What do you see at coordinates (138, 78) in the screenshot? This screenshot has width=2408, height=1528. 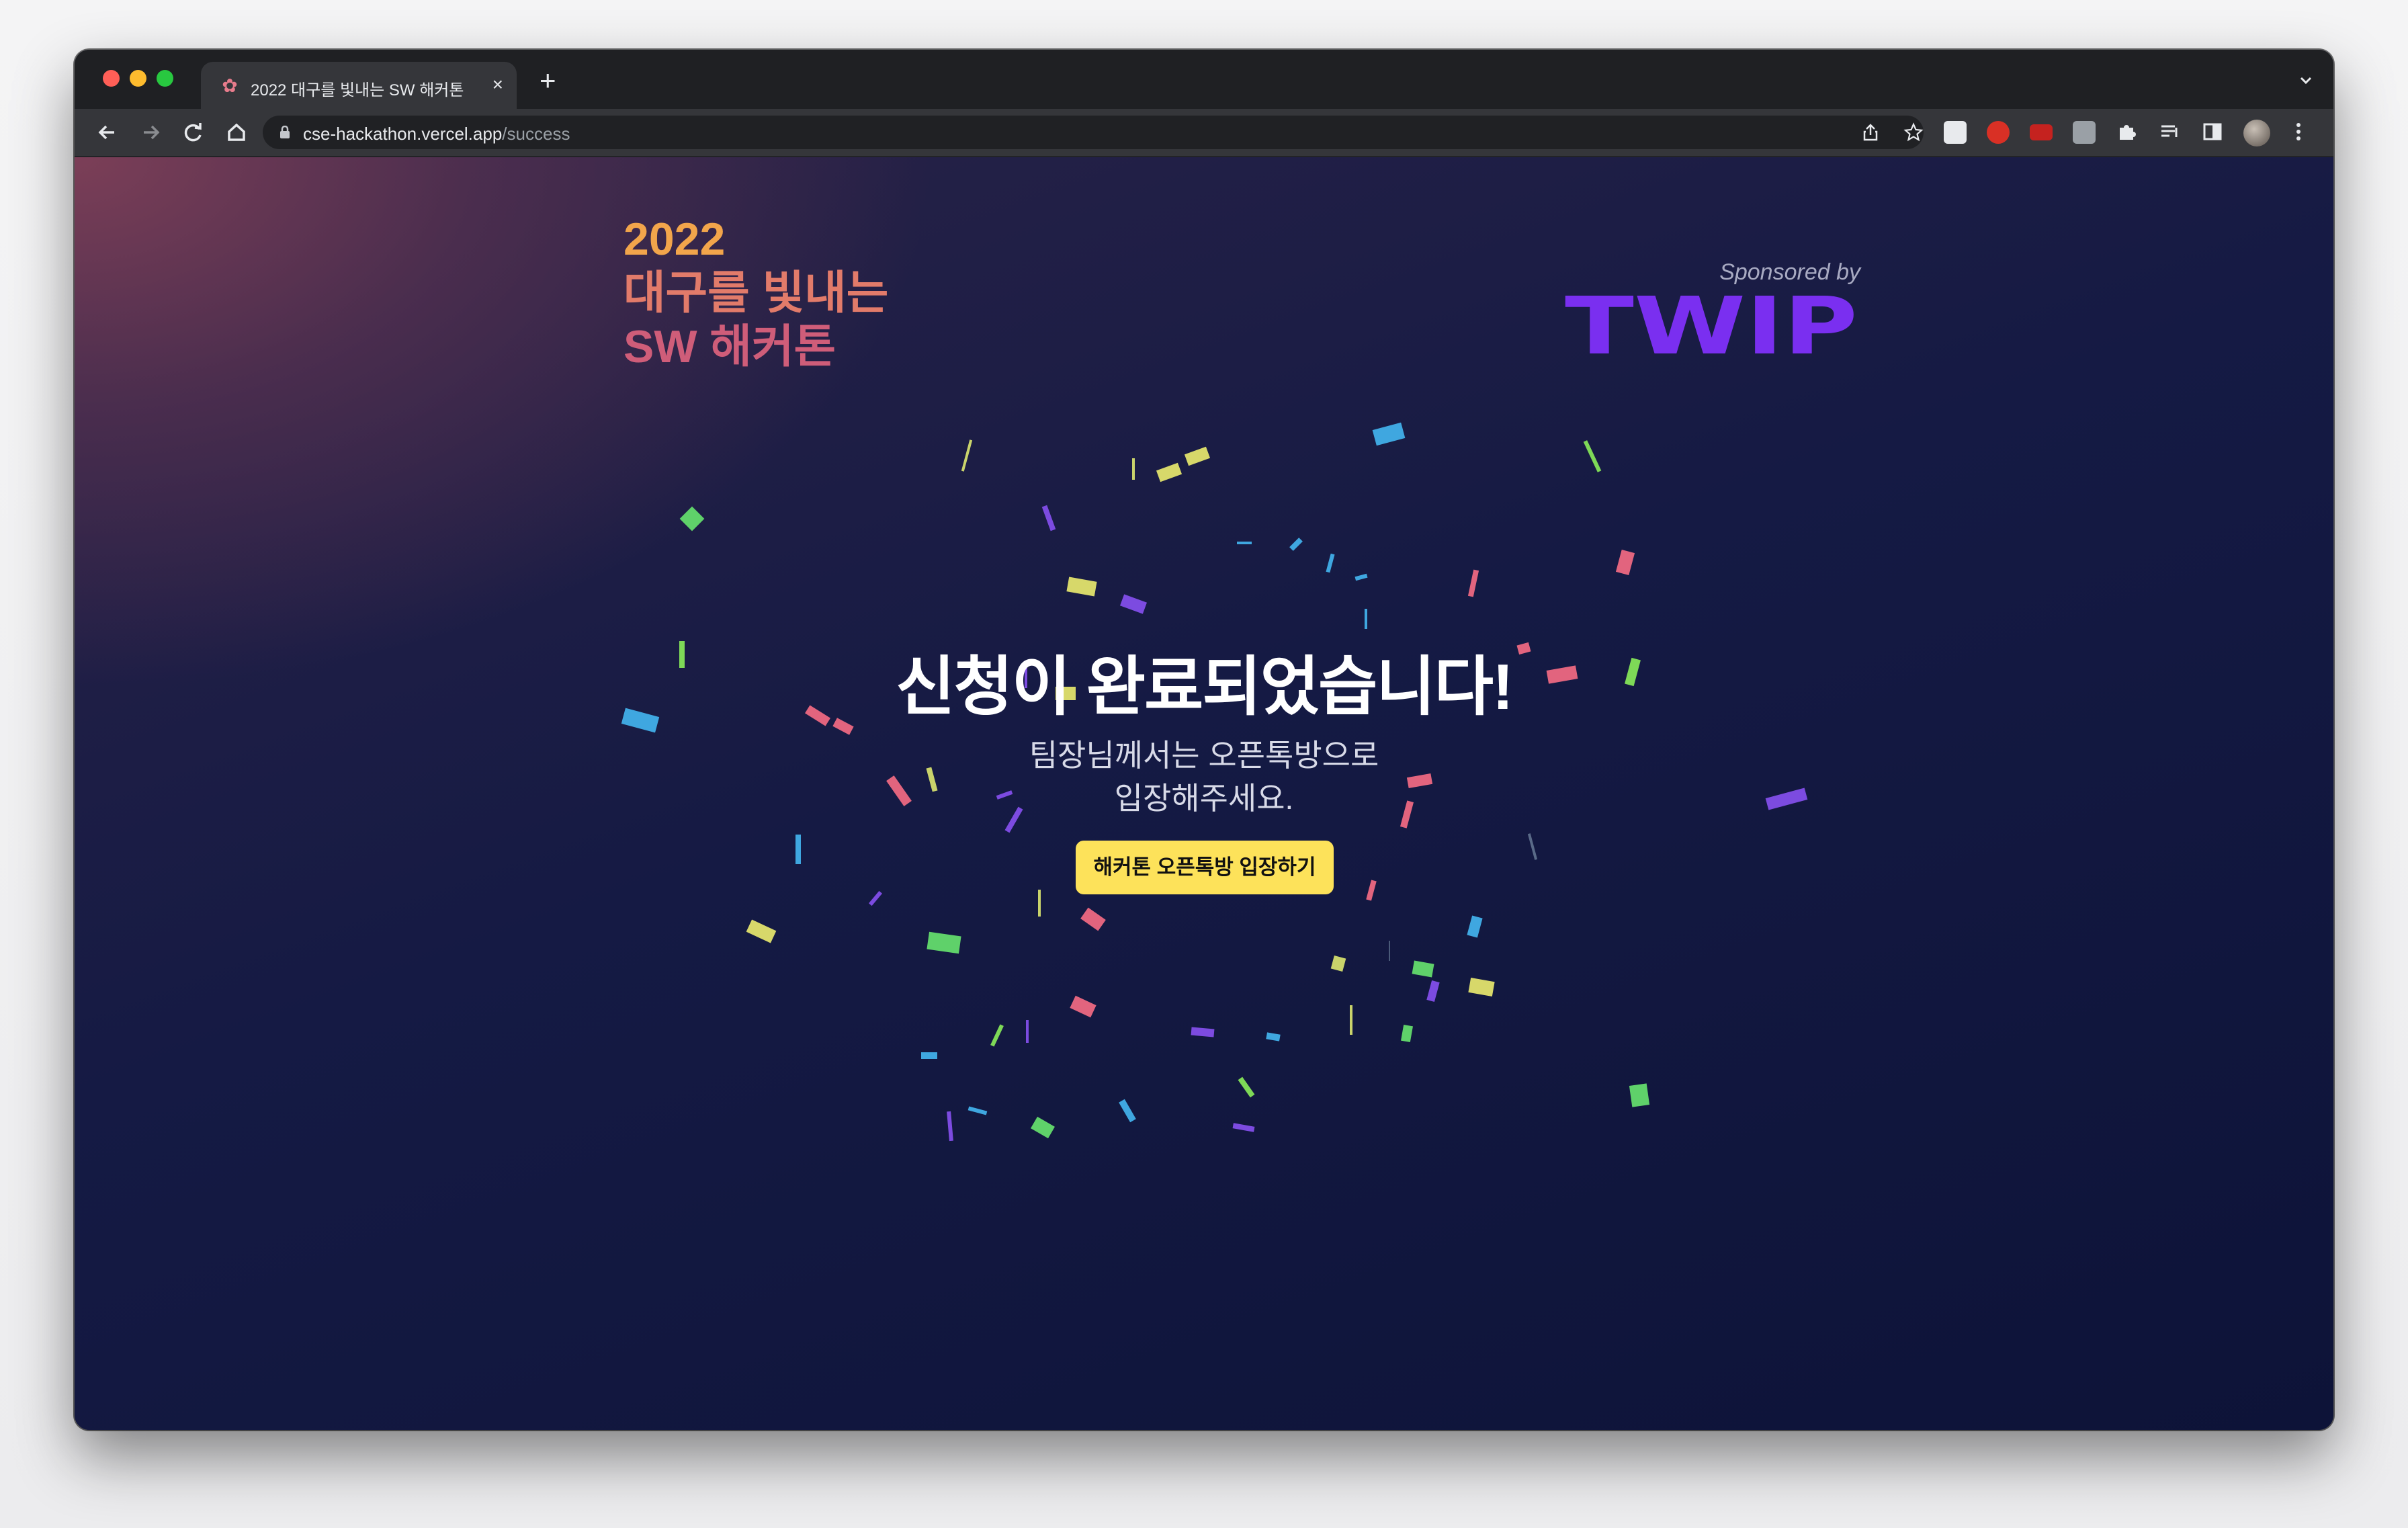 I see `minimize-window-button` at bounding box center [138, 78].